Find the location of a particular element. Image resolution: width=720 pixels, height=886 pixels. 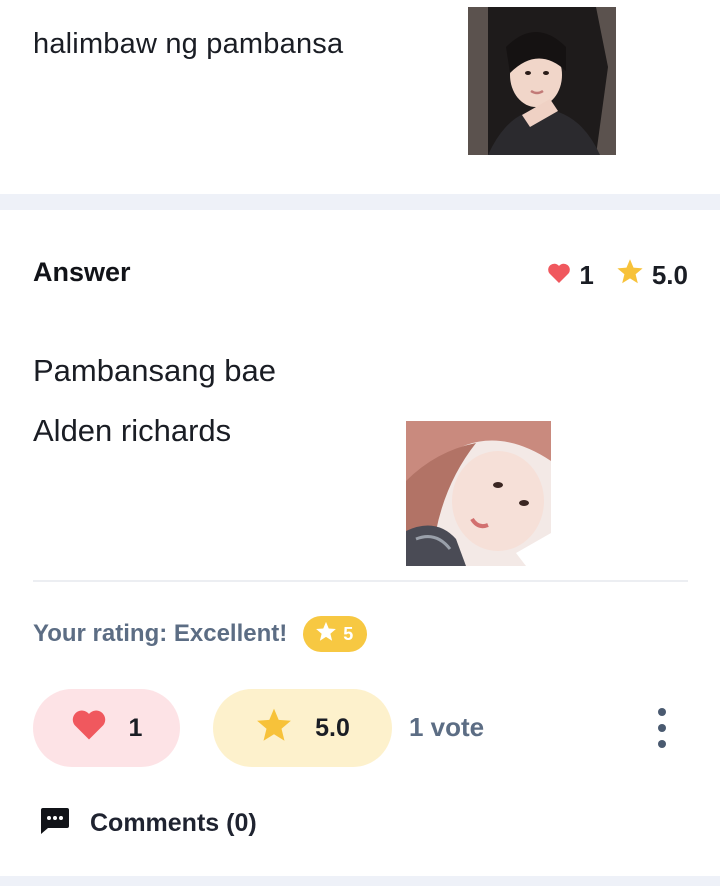

your-rating-badge: 5 is located at coordinates (335, 634).